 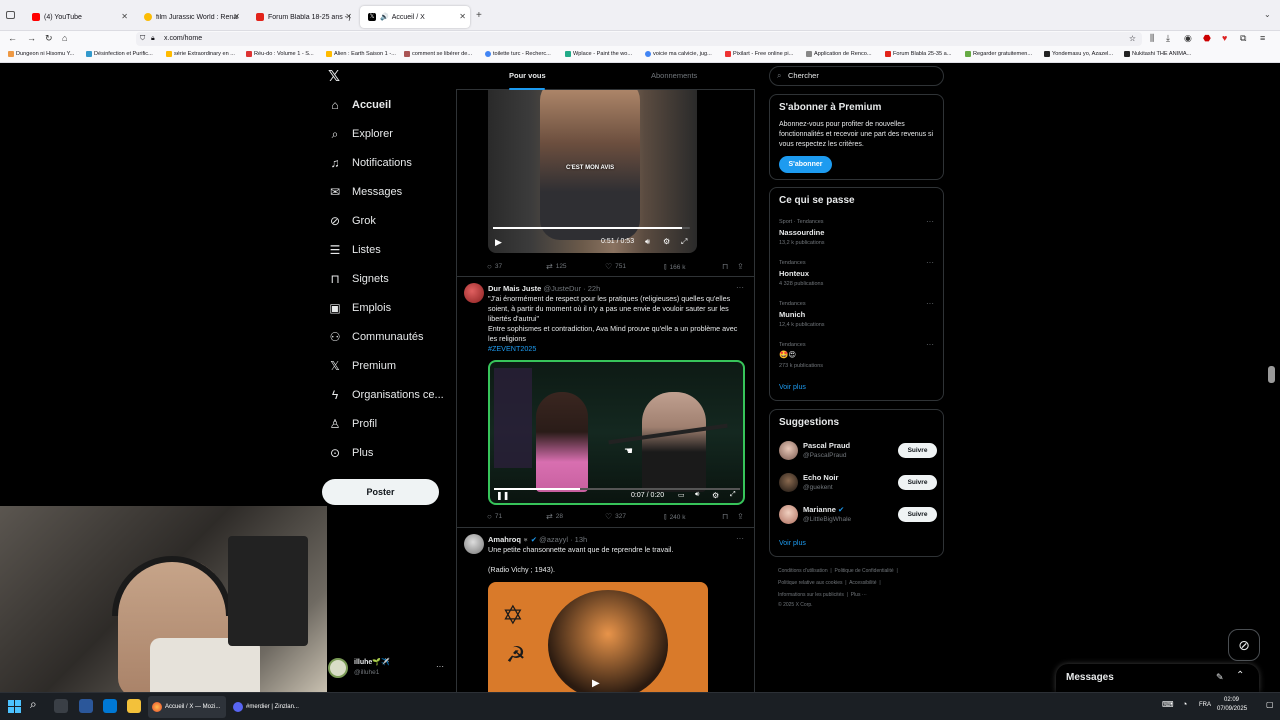 I want to click on footer-link-terms: Conditions d'utilisation, so click(x=803, y=571).